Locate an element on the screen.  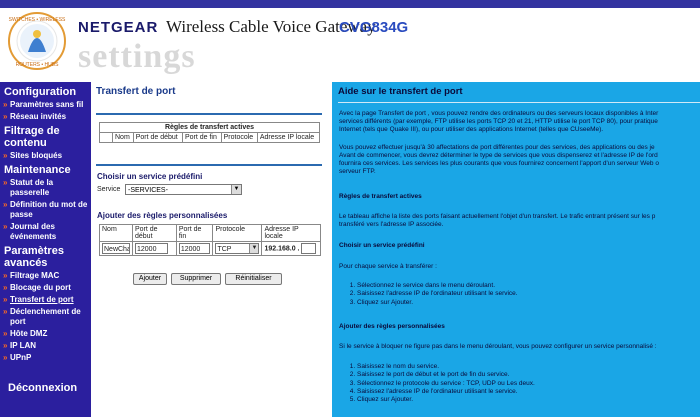
sidebar-item-hote-dmz: » Hôte DMZ is located at coordinates (45, 334).